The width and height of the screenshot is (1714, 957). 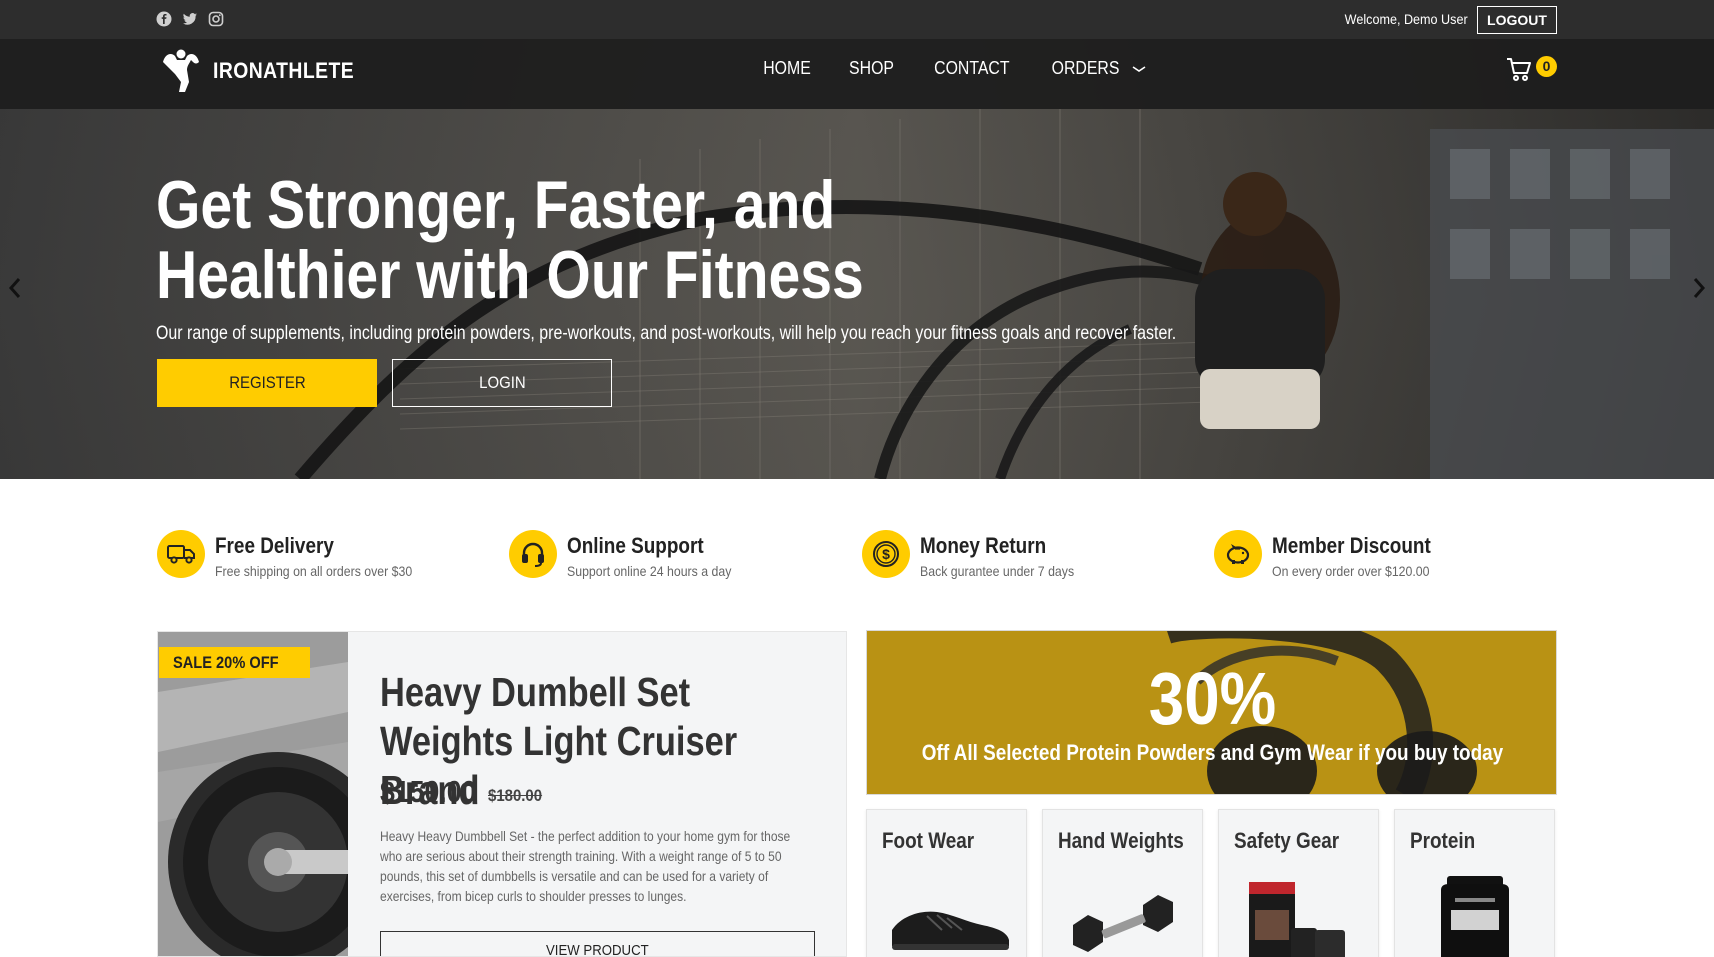 I want to click on shoe-image, so click(x=950, y=930).